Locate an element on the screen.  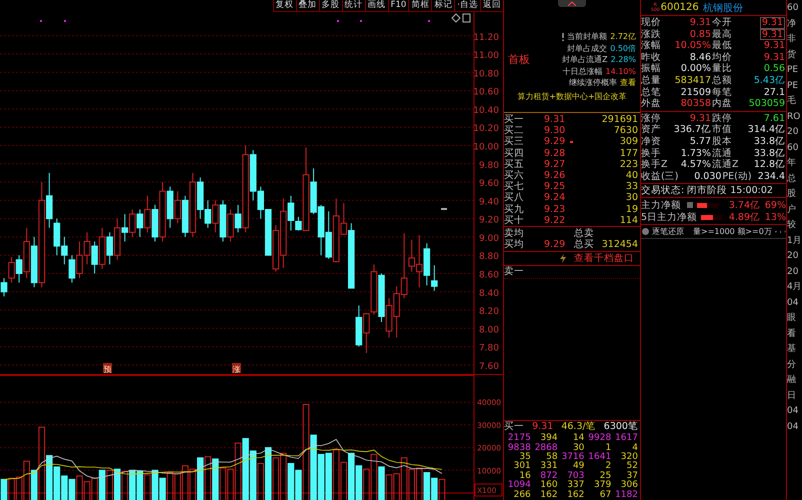
quote-label: 最低 is located at coordinates (722, 46).